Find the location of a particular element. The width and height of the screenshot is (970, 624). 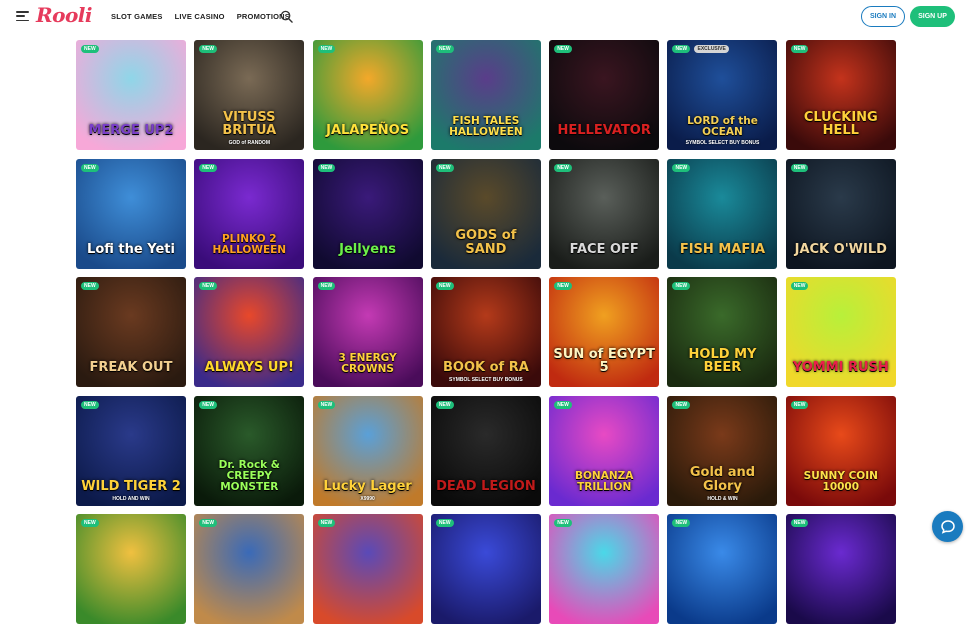

game-tile: NEW JACK O'WILD is located at coordinates (840, 213).